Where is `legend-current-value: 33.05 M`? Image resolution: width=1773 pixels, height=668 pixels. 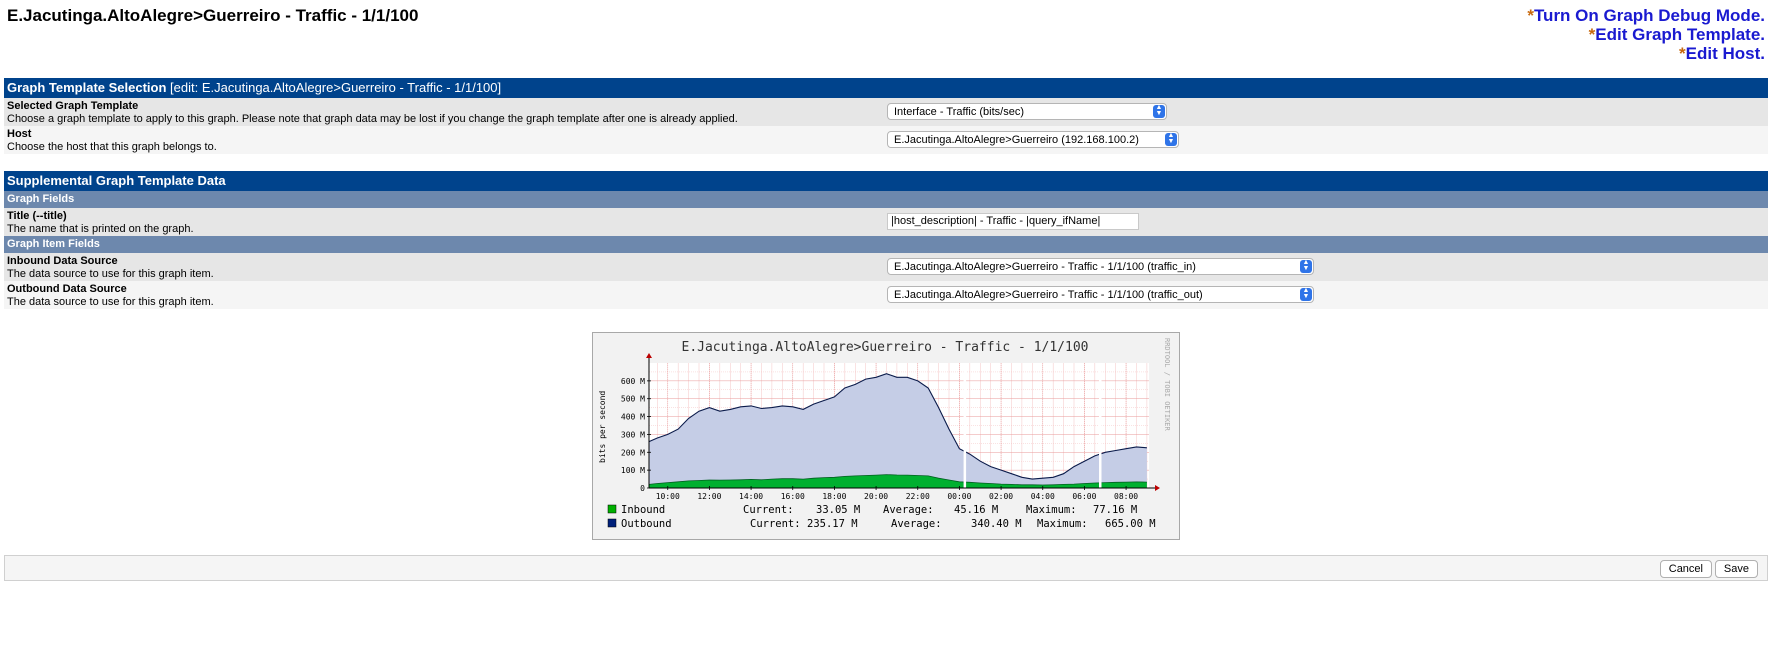
legend-current-value: 33.05 M is located at coordinates (838, 510).